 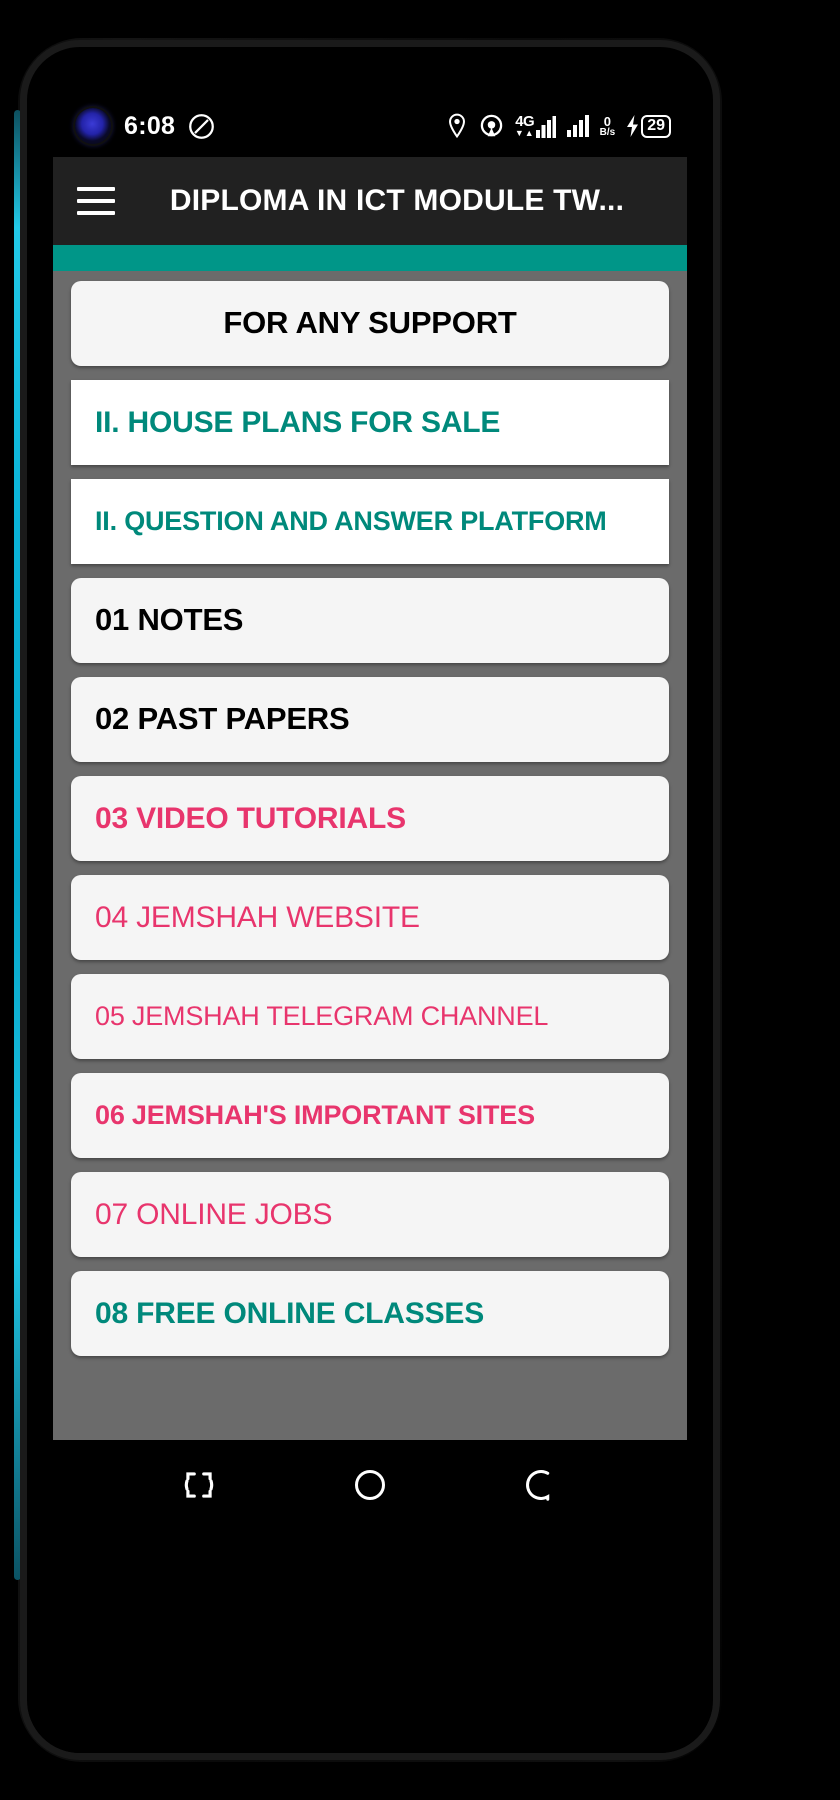 I want to click on location-active-icon, so click(x=491, y=126).